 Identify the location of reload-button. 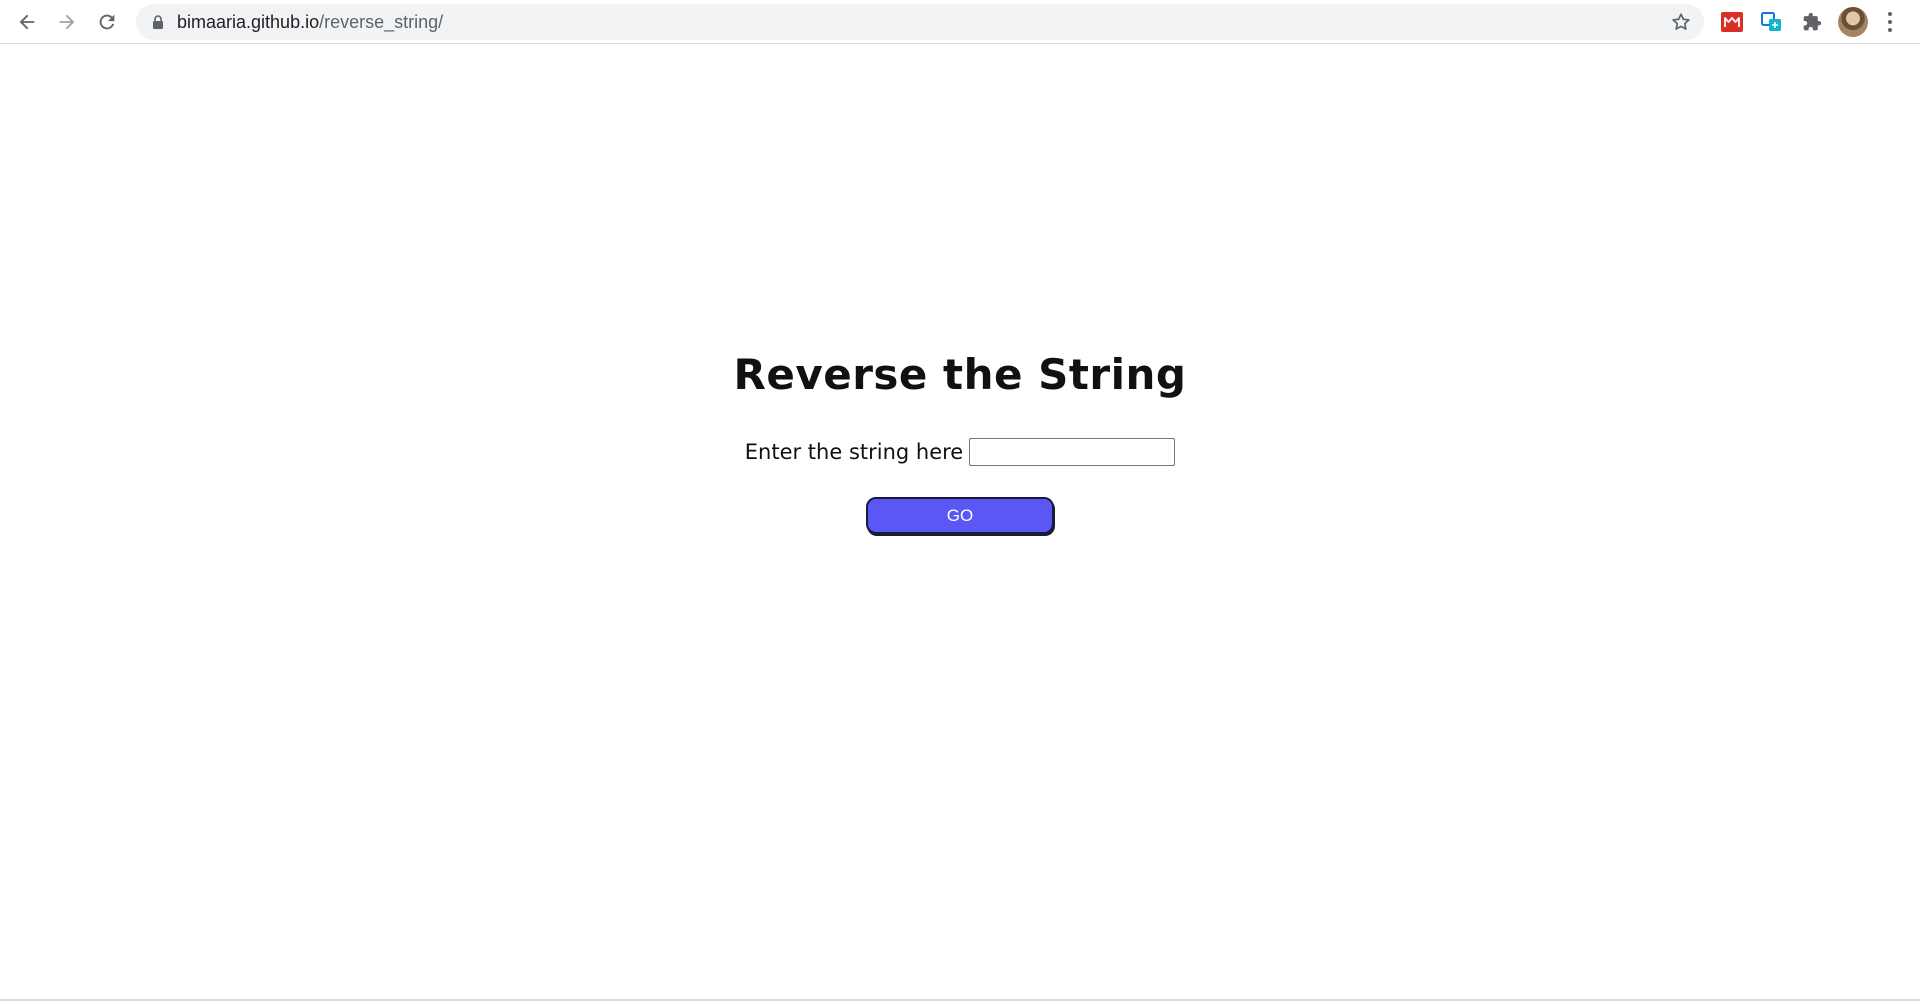
(107, 22).